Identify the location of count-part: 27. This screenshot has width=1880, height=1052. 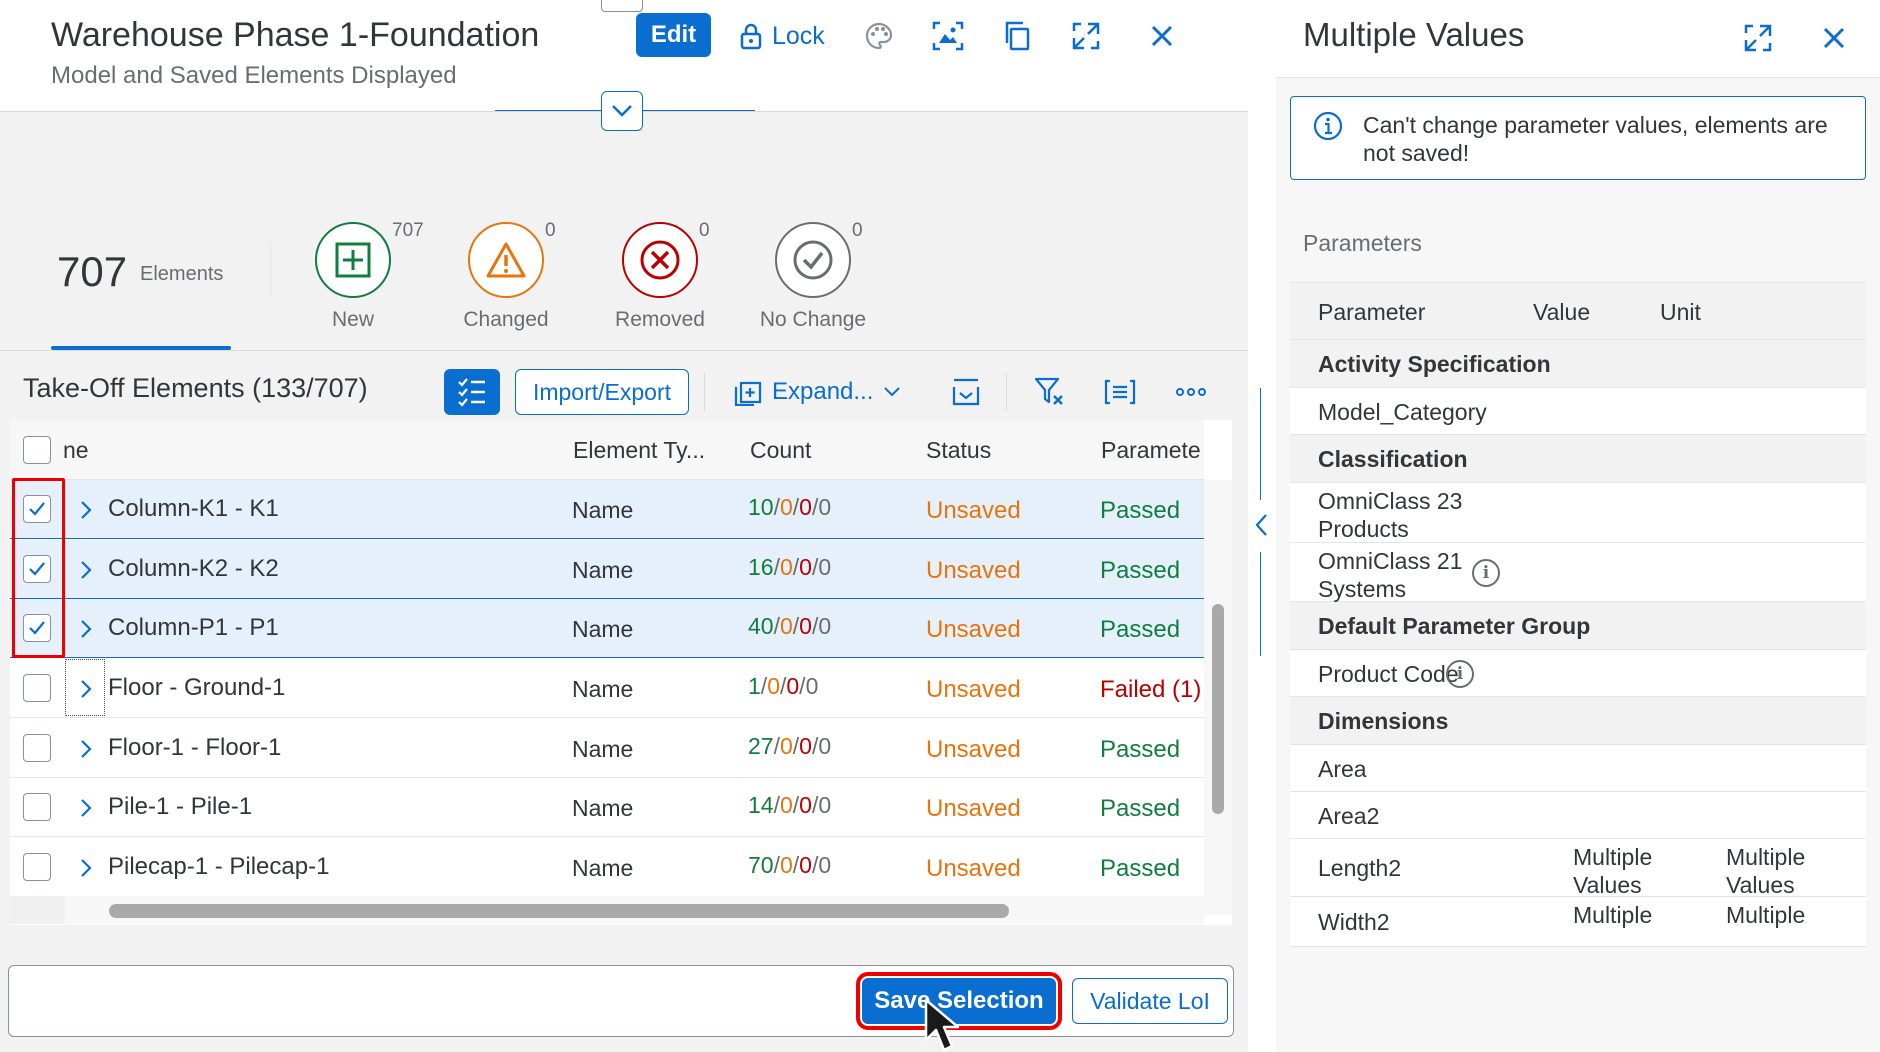
(761, 746).